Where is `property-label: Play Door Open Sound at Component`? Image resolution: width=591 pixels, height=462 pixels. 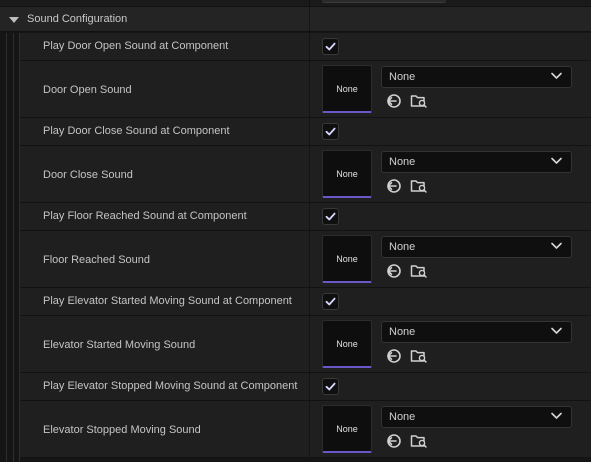
property-label: Play Door Open Sound at Component is located at coordinates (136, 46).